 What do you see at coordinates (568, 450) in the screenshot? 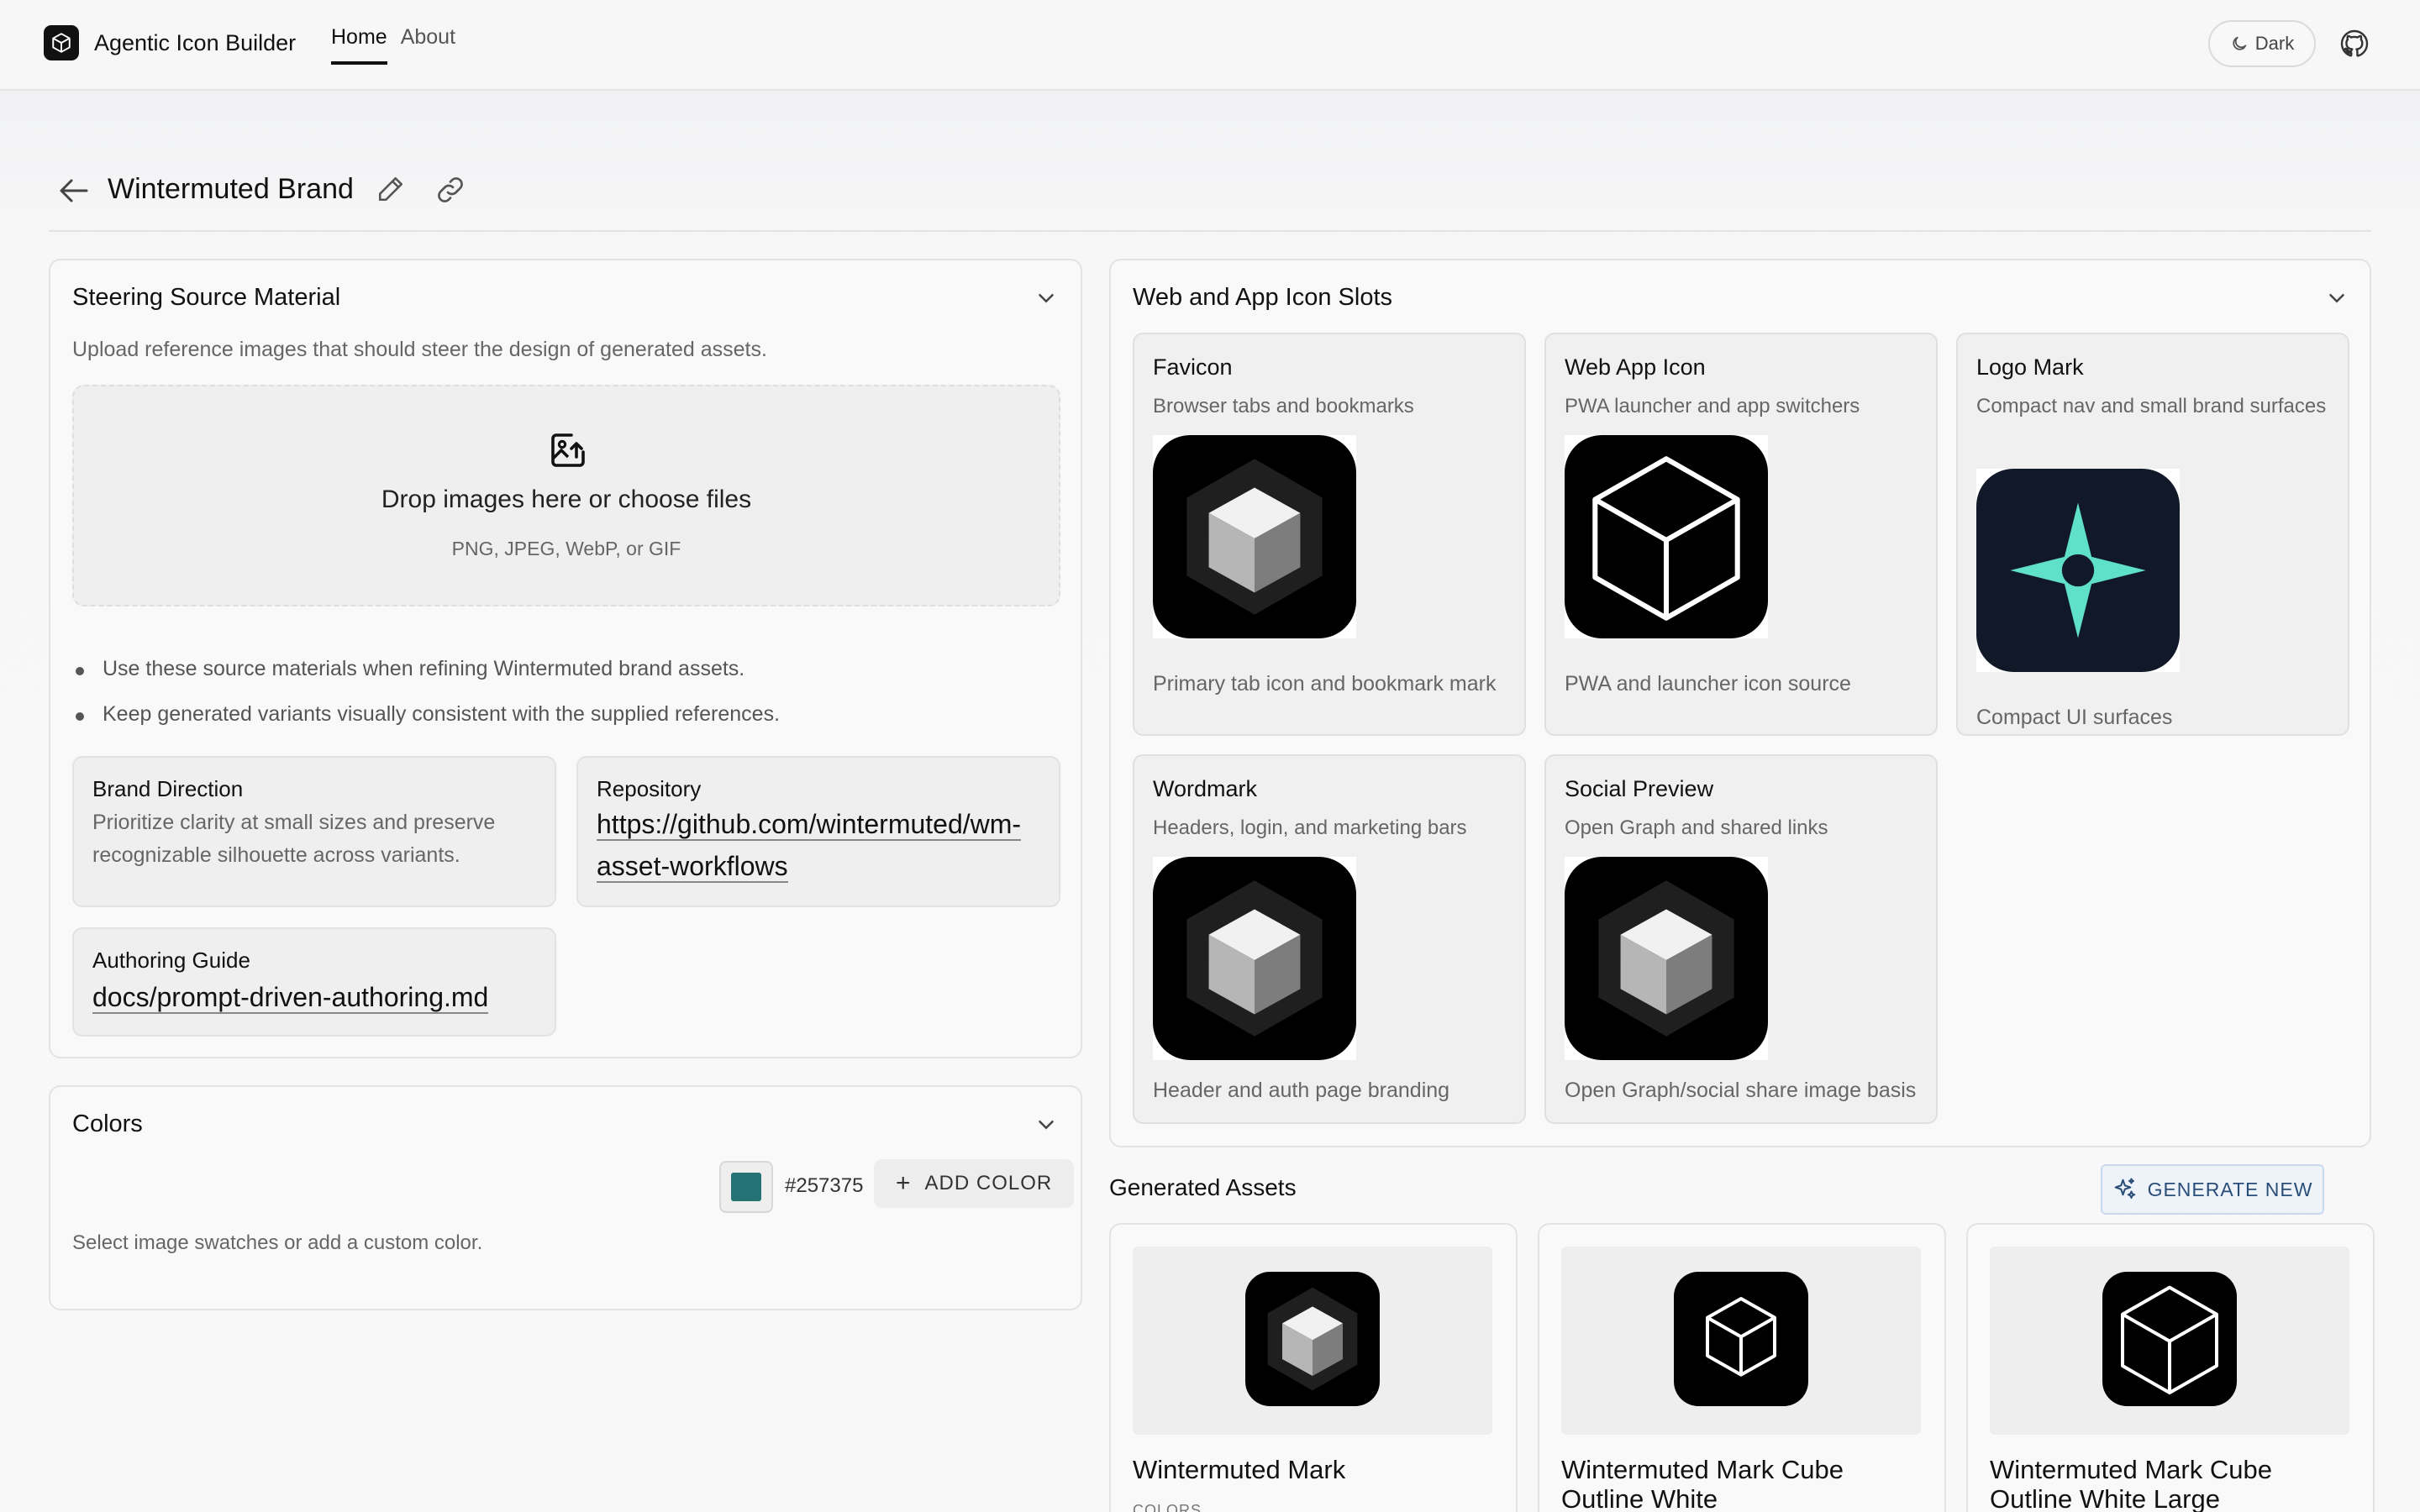
I see `image-upload-icon` at bounding box center [568, 450].